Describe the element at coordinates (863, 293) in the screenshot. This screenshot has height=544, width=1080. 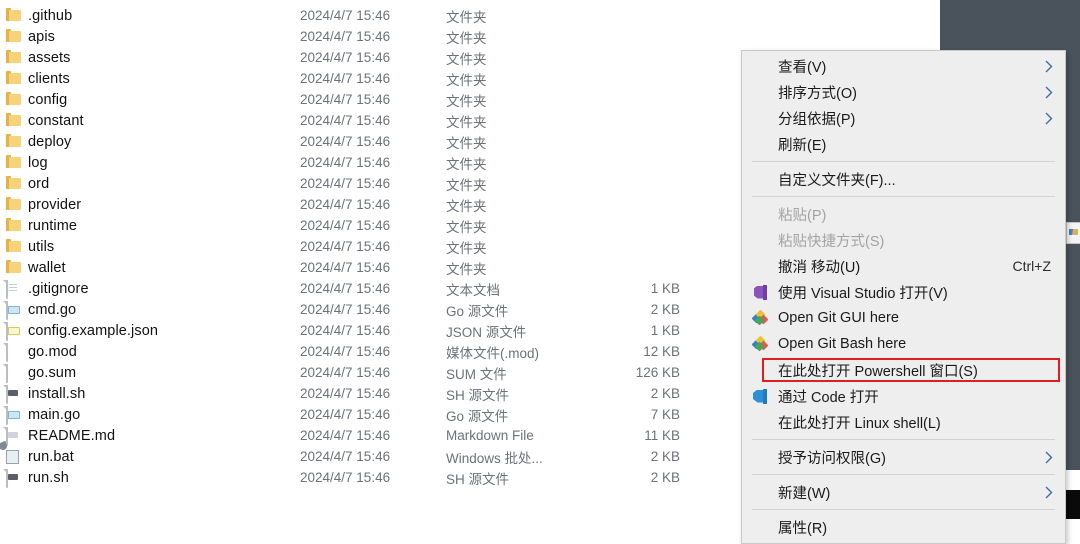
I see `menu-item-label: 使用 Visual Studio 打开(V)` at that location.